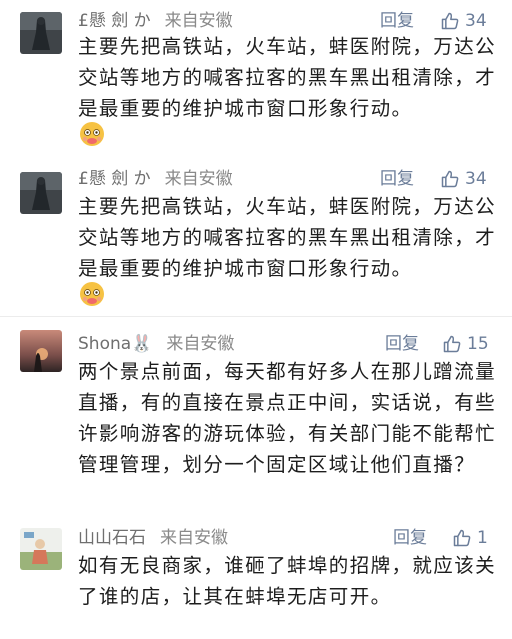 This screenshot has width=512, height=639. Describe the element at coordinates (482, 538) in the screenshot. I see `like-count: 1` at that location.